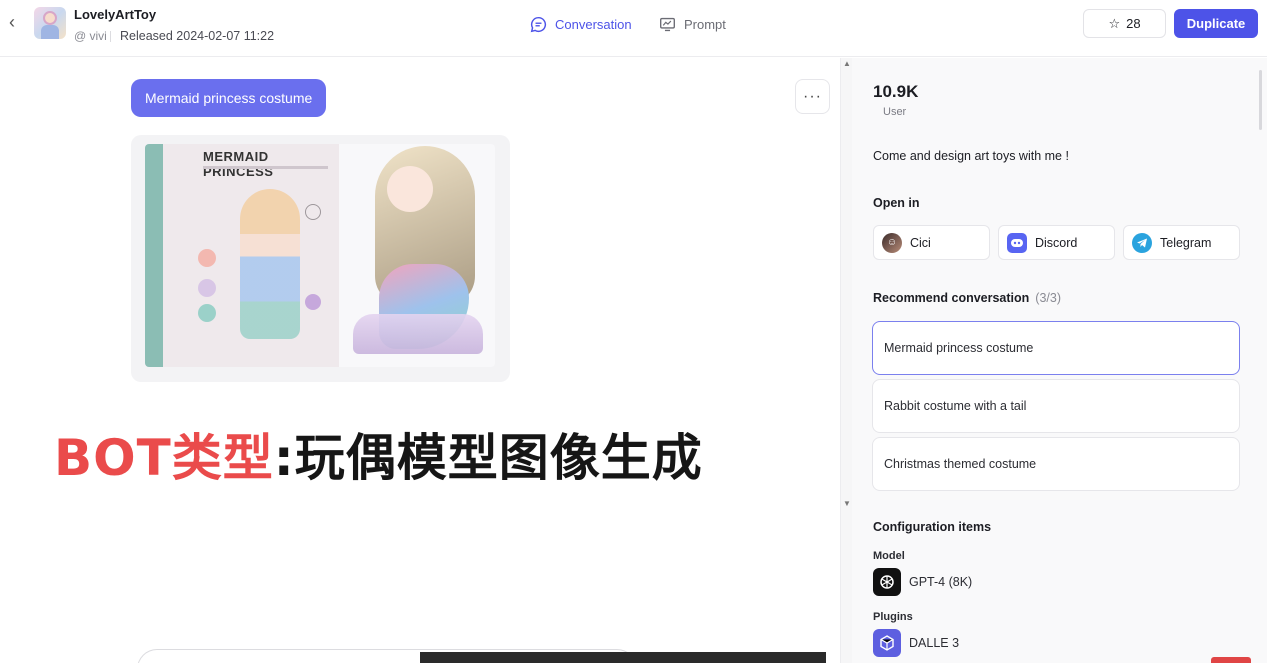  What do you see at coordinates (847, 503) in the screenshot?
I see `scroll-down-icon: ▼` at bounding box center [847, 503].